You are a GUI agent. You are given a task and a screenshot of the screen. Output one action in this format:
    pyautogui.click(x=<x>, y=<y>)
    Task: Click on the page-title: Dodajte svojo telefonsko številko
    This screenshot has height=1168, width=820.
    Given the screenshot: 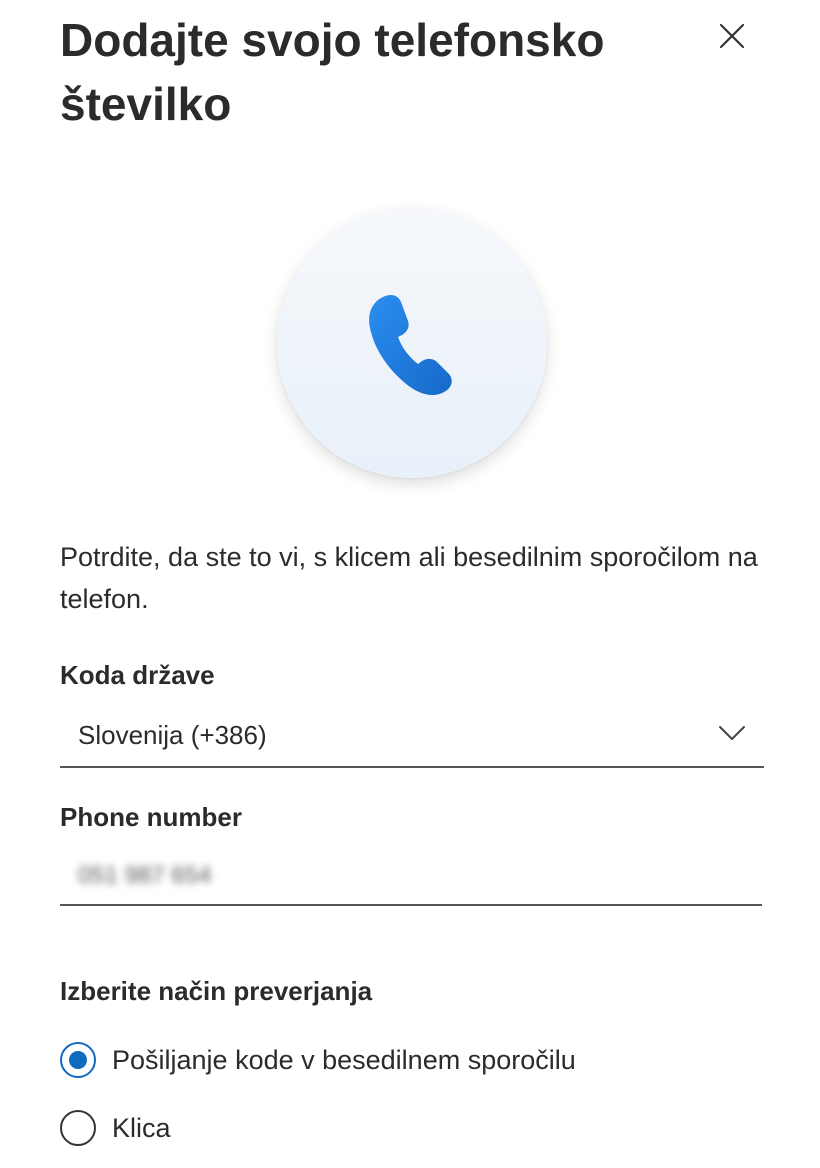 What is the action you would take?
    pyautogui.click(x=332, y=72)
    